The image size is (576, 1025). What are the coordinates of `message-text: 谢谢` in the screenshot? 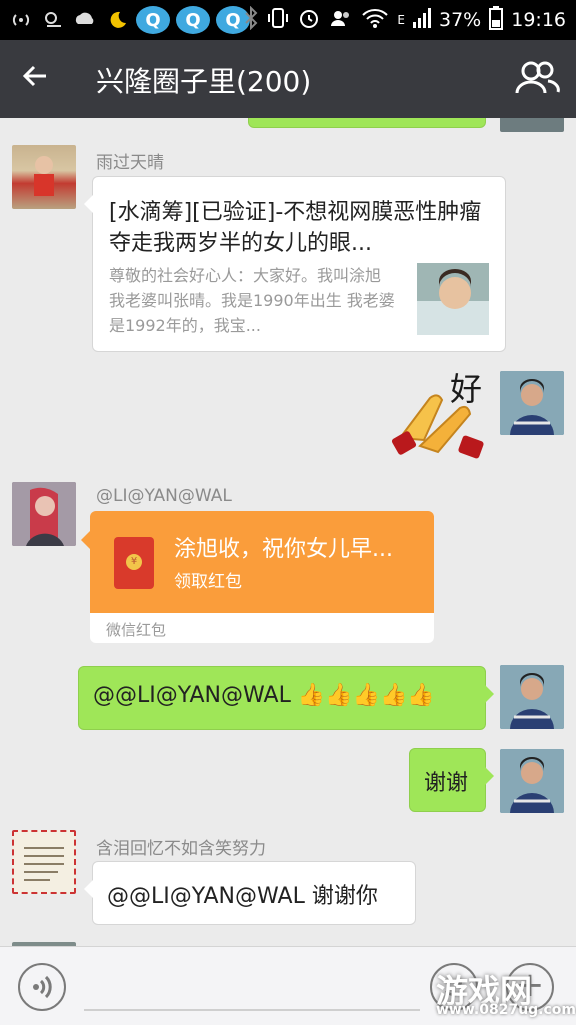 It's located at (446, 783).